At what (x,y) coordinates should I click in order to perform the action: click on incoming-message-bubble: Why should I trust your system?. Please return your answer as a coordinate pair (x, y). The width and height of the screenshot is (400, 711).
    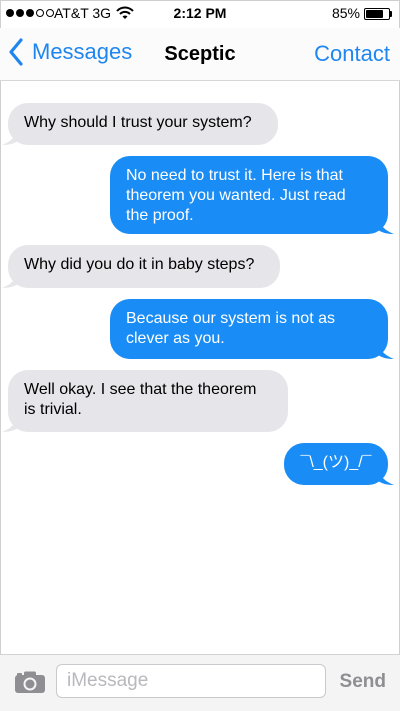
    Looking at the image, I should click on (140, 124).